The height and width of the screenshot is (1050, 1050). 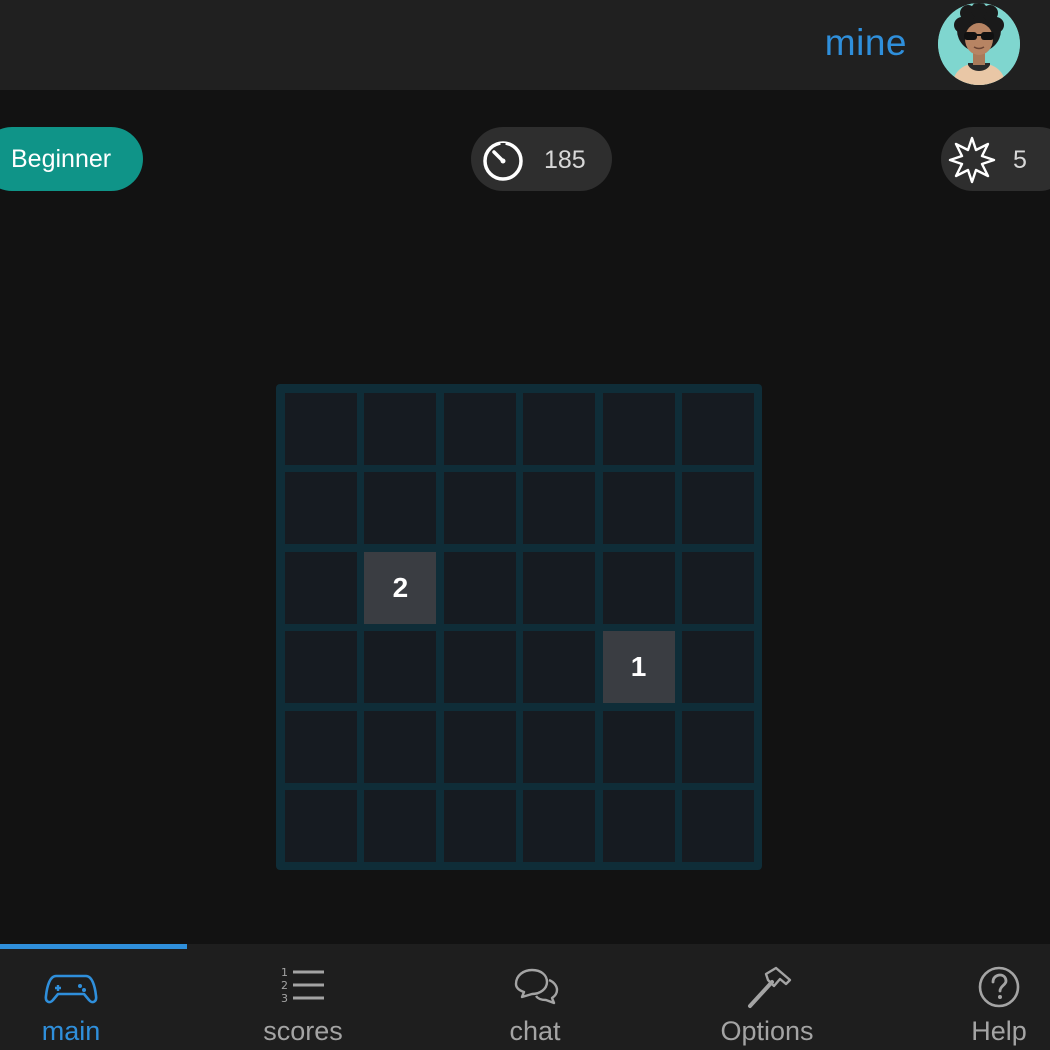 I want to click on tab-label: main, so click(x=71, y=1031).